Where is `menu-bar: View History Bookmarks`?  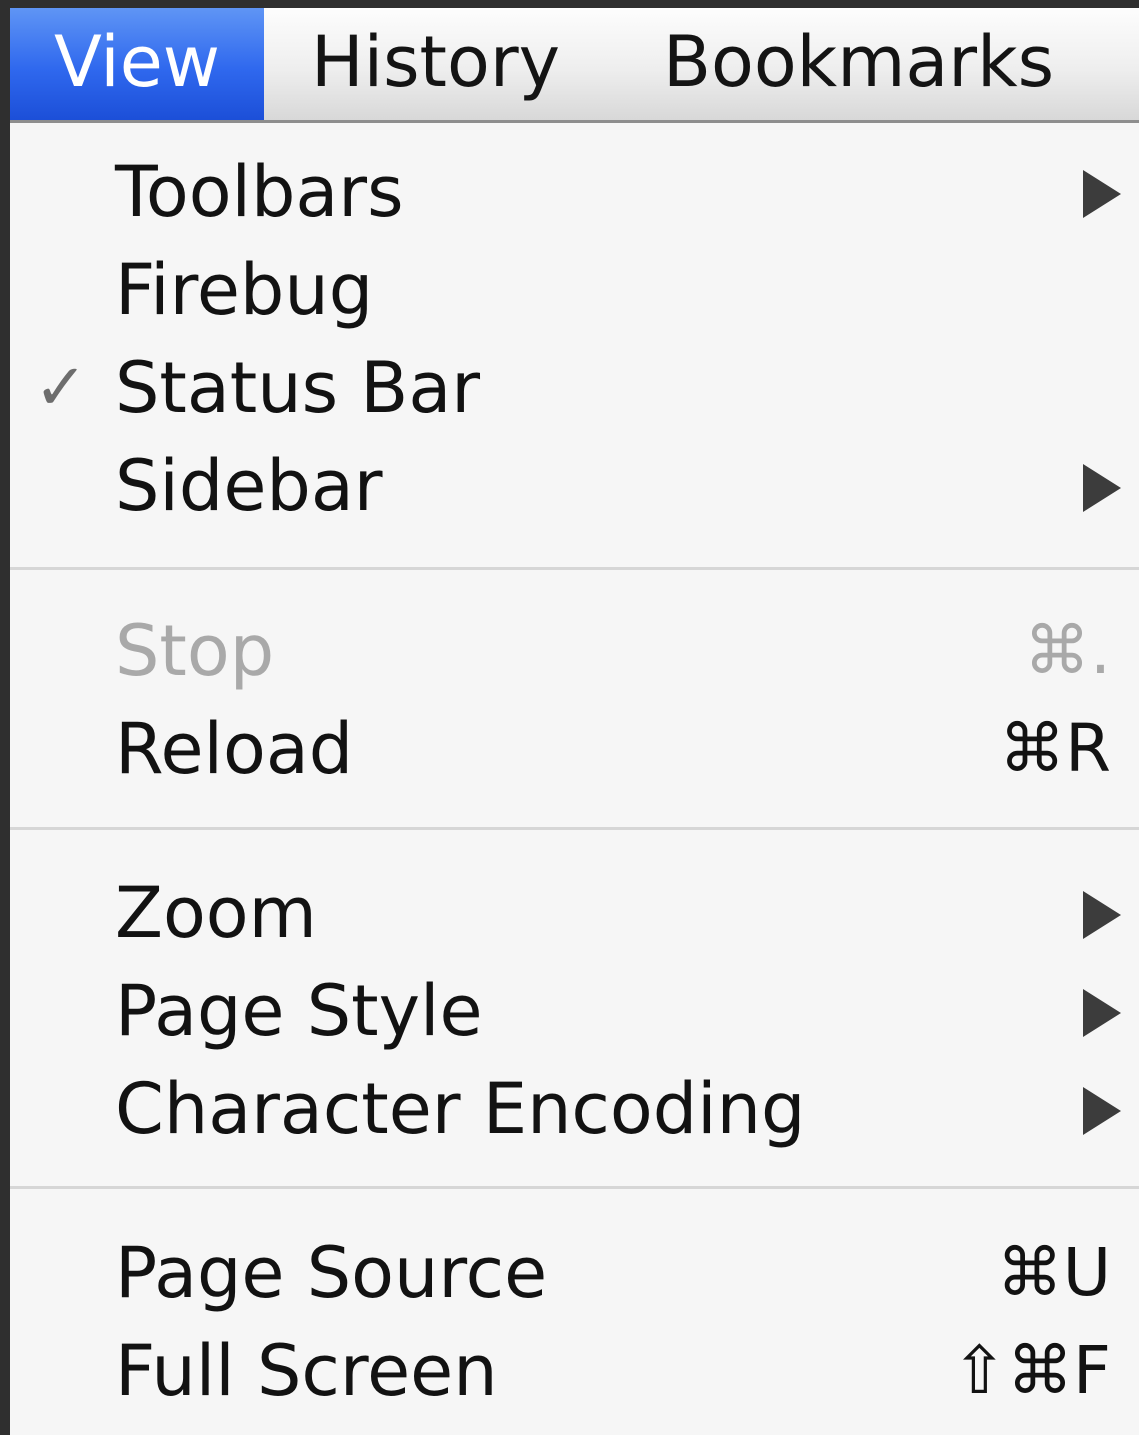
menu-bar: View History Bookmarks is located at coordinates (574, 65).